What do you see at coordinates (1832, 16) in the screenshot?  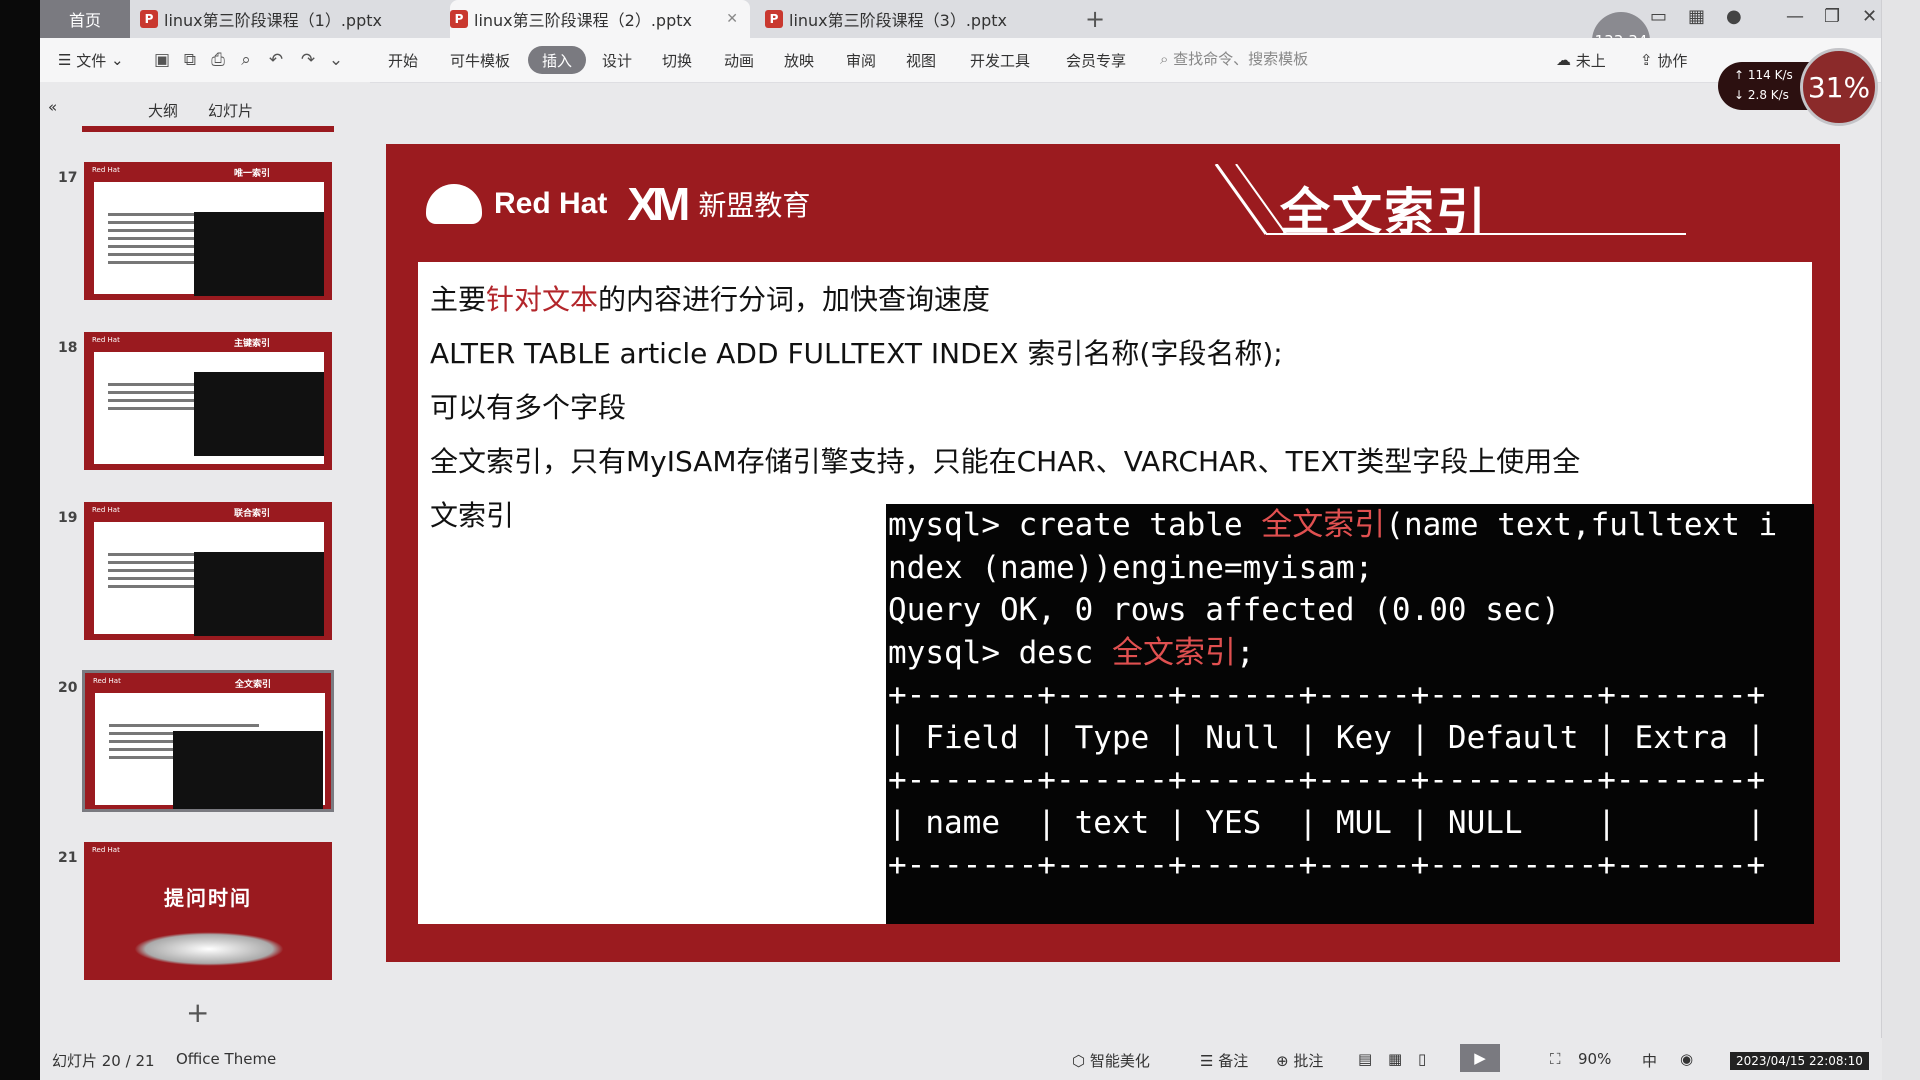 I see `restore-icon: ❐` at bounding box center [1832, 16].